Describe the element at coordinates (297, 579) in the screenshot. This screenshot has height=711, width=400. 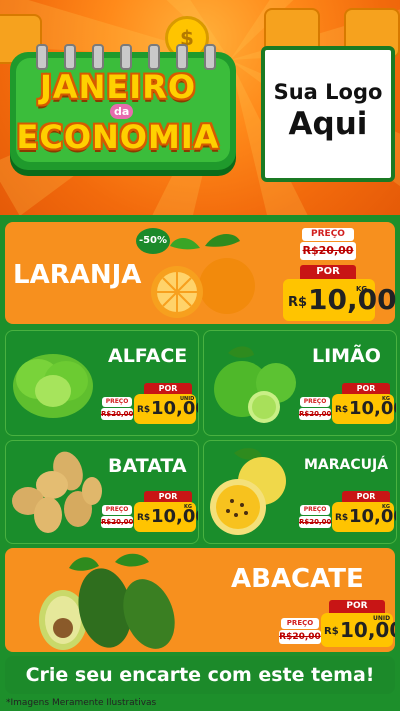
I see `product-name: ABACATE` at that location.